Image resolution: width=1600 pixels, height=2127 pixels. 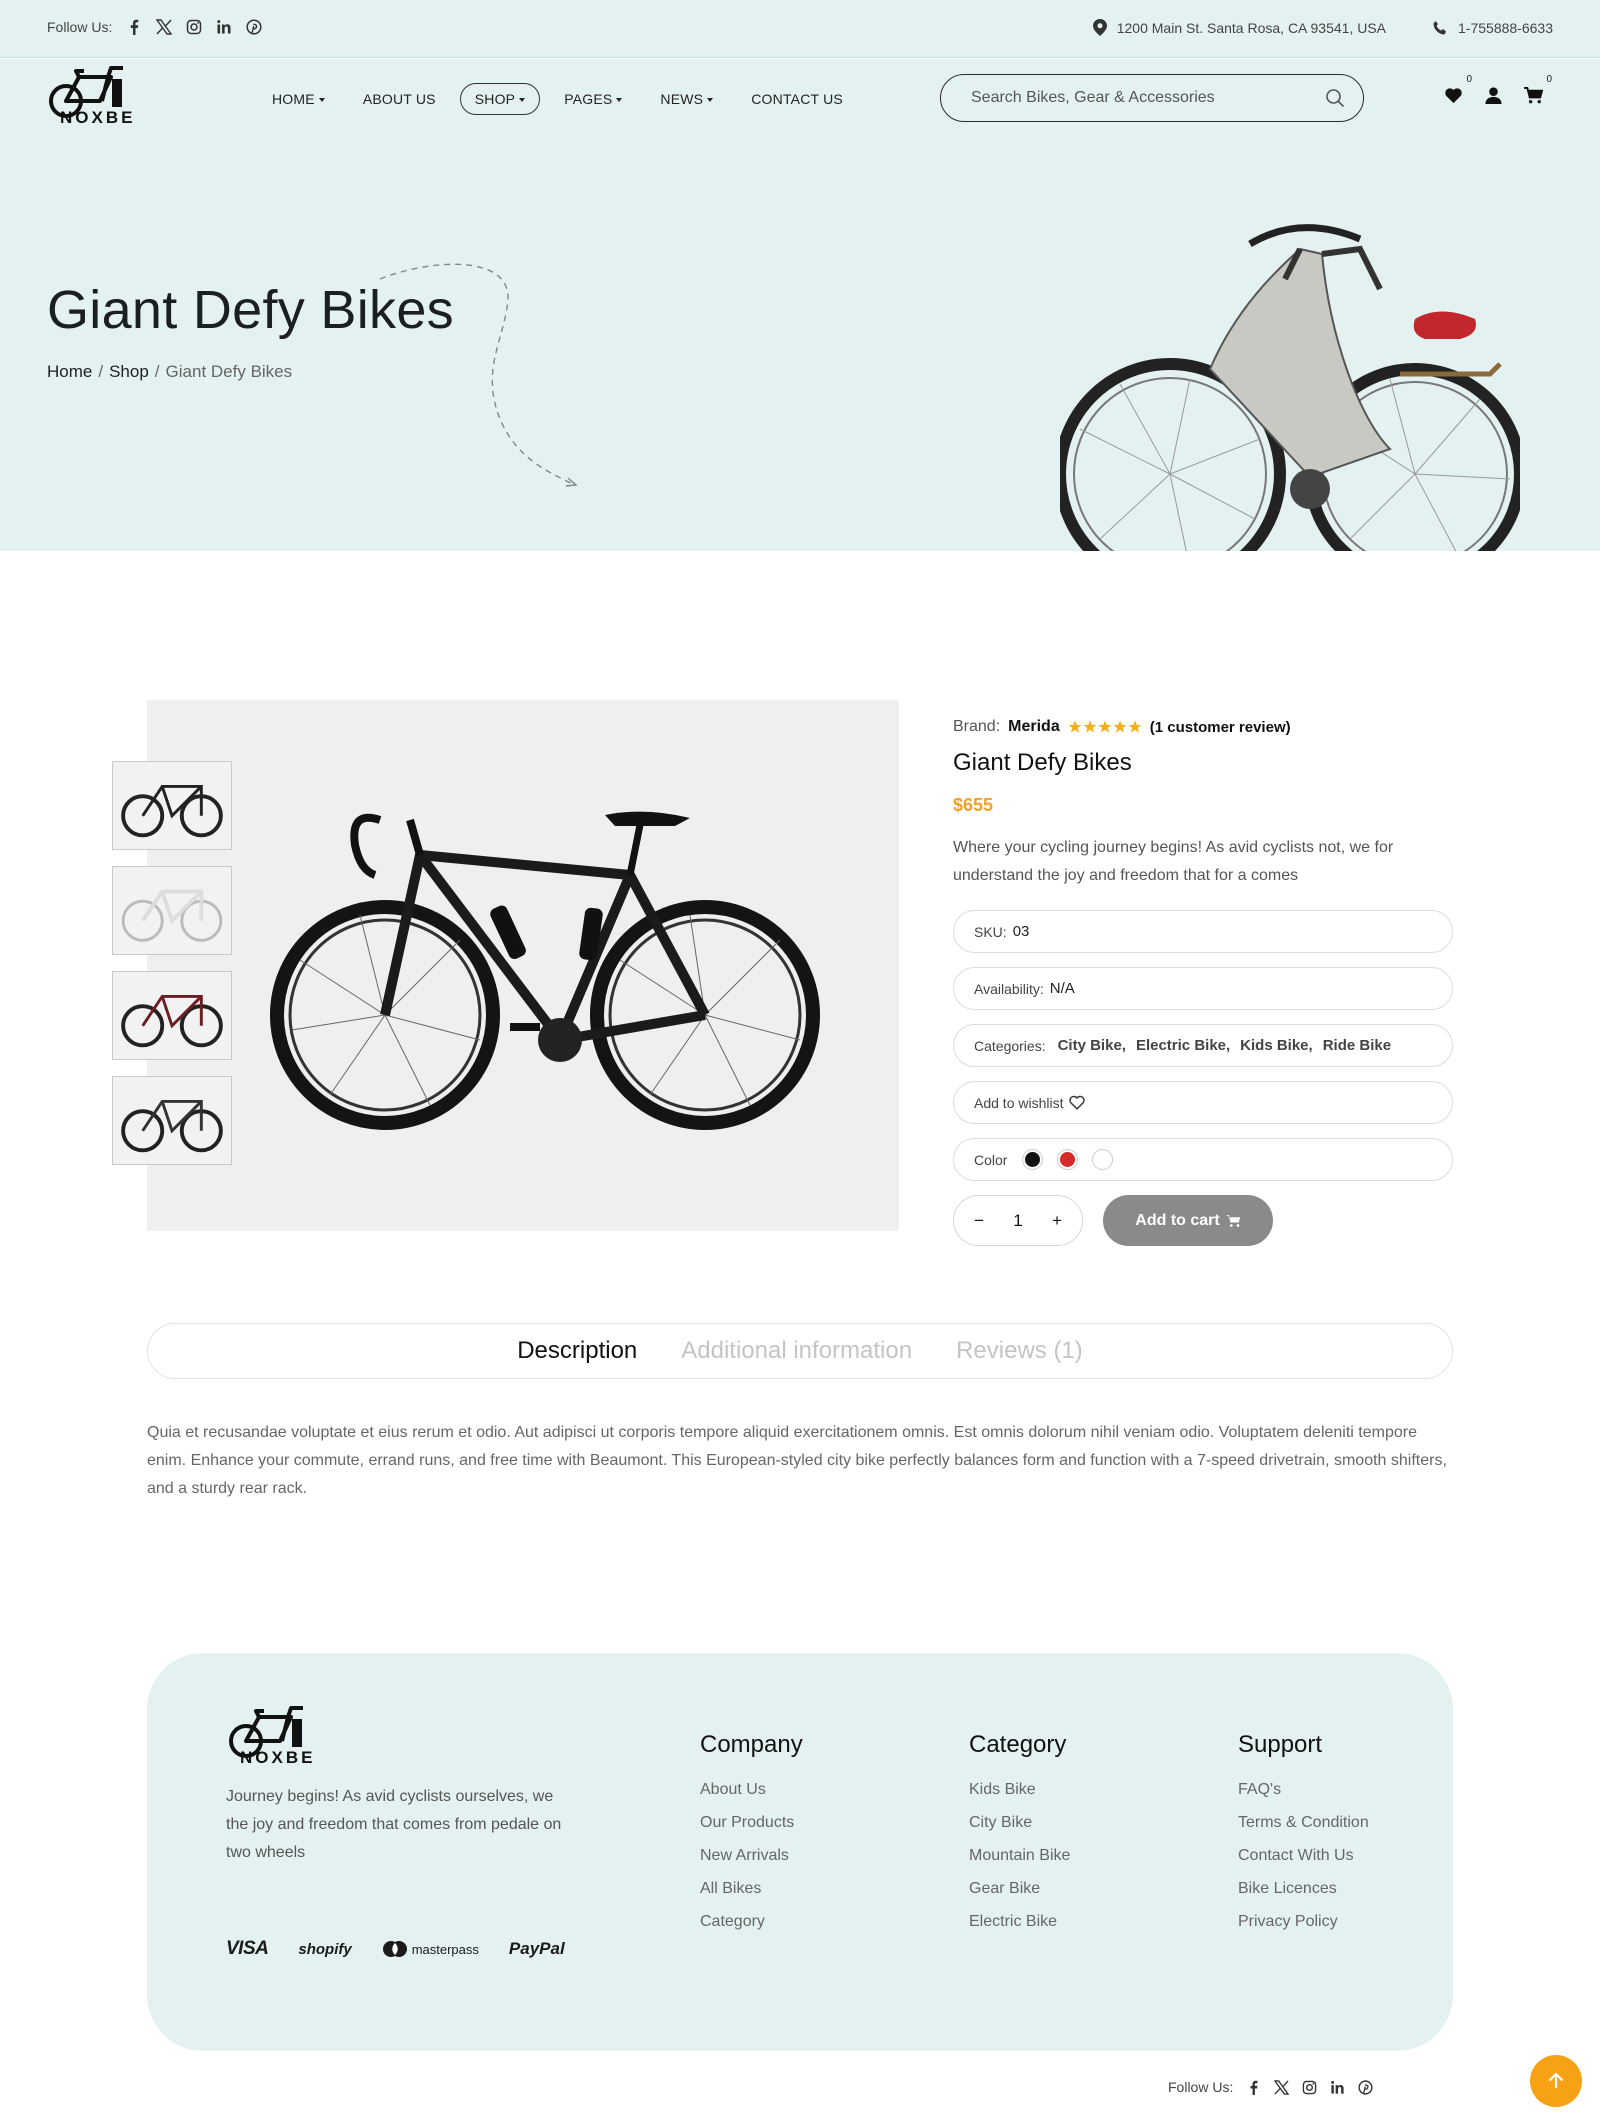 I want to click on brand-logo: NOXBE, so click(x=94, y=96).